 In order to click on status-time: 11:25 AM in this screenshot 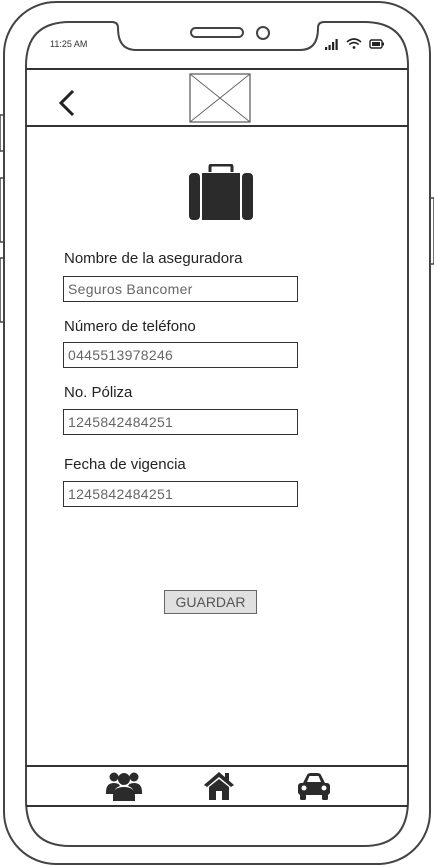, I will do `click(69, 44)`.